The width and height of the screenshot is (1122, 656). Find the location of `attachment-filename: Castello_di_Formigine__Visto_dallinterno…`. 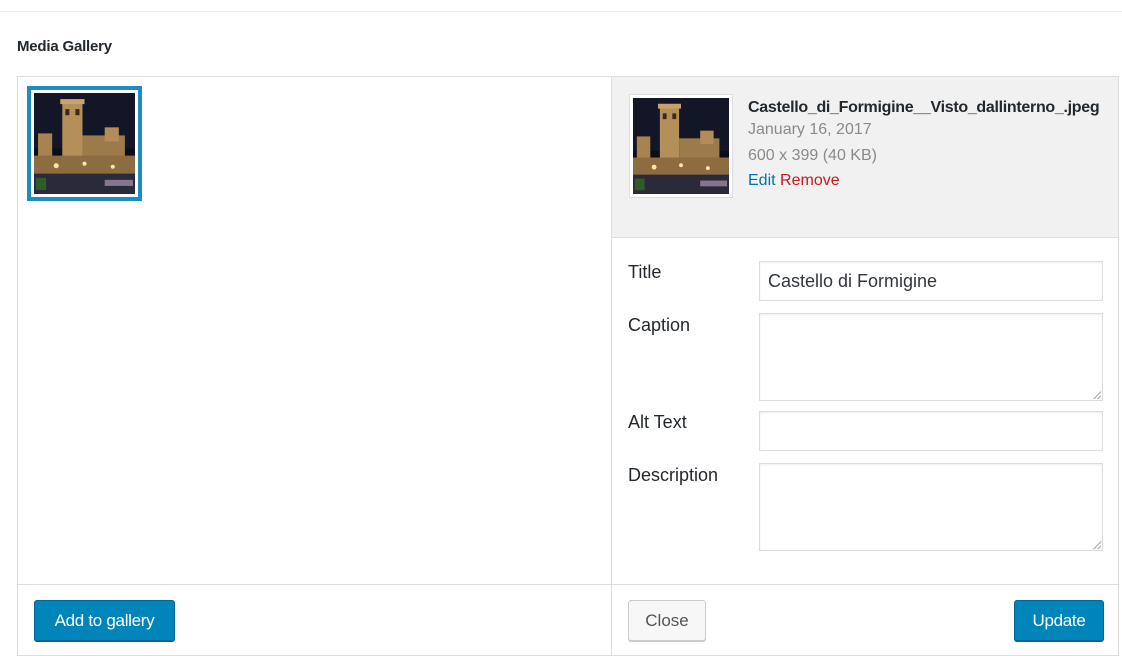

attachment-filename: Castello_di_Formigine__Visto_dallinterno… is located at coordinates (924, 107).